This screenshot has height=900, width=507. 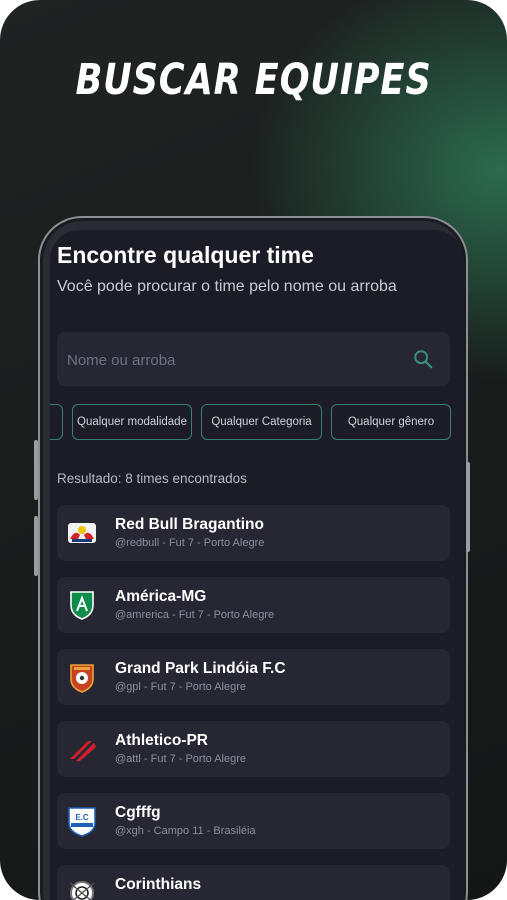 I want to click on svg-text: E.C, so click(x=82, y=817).